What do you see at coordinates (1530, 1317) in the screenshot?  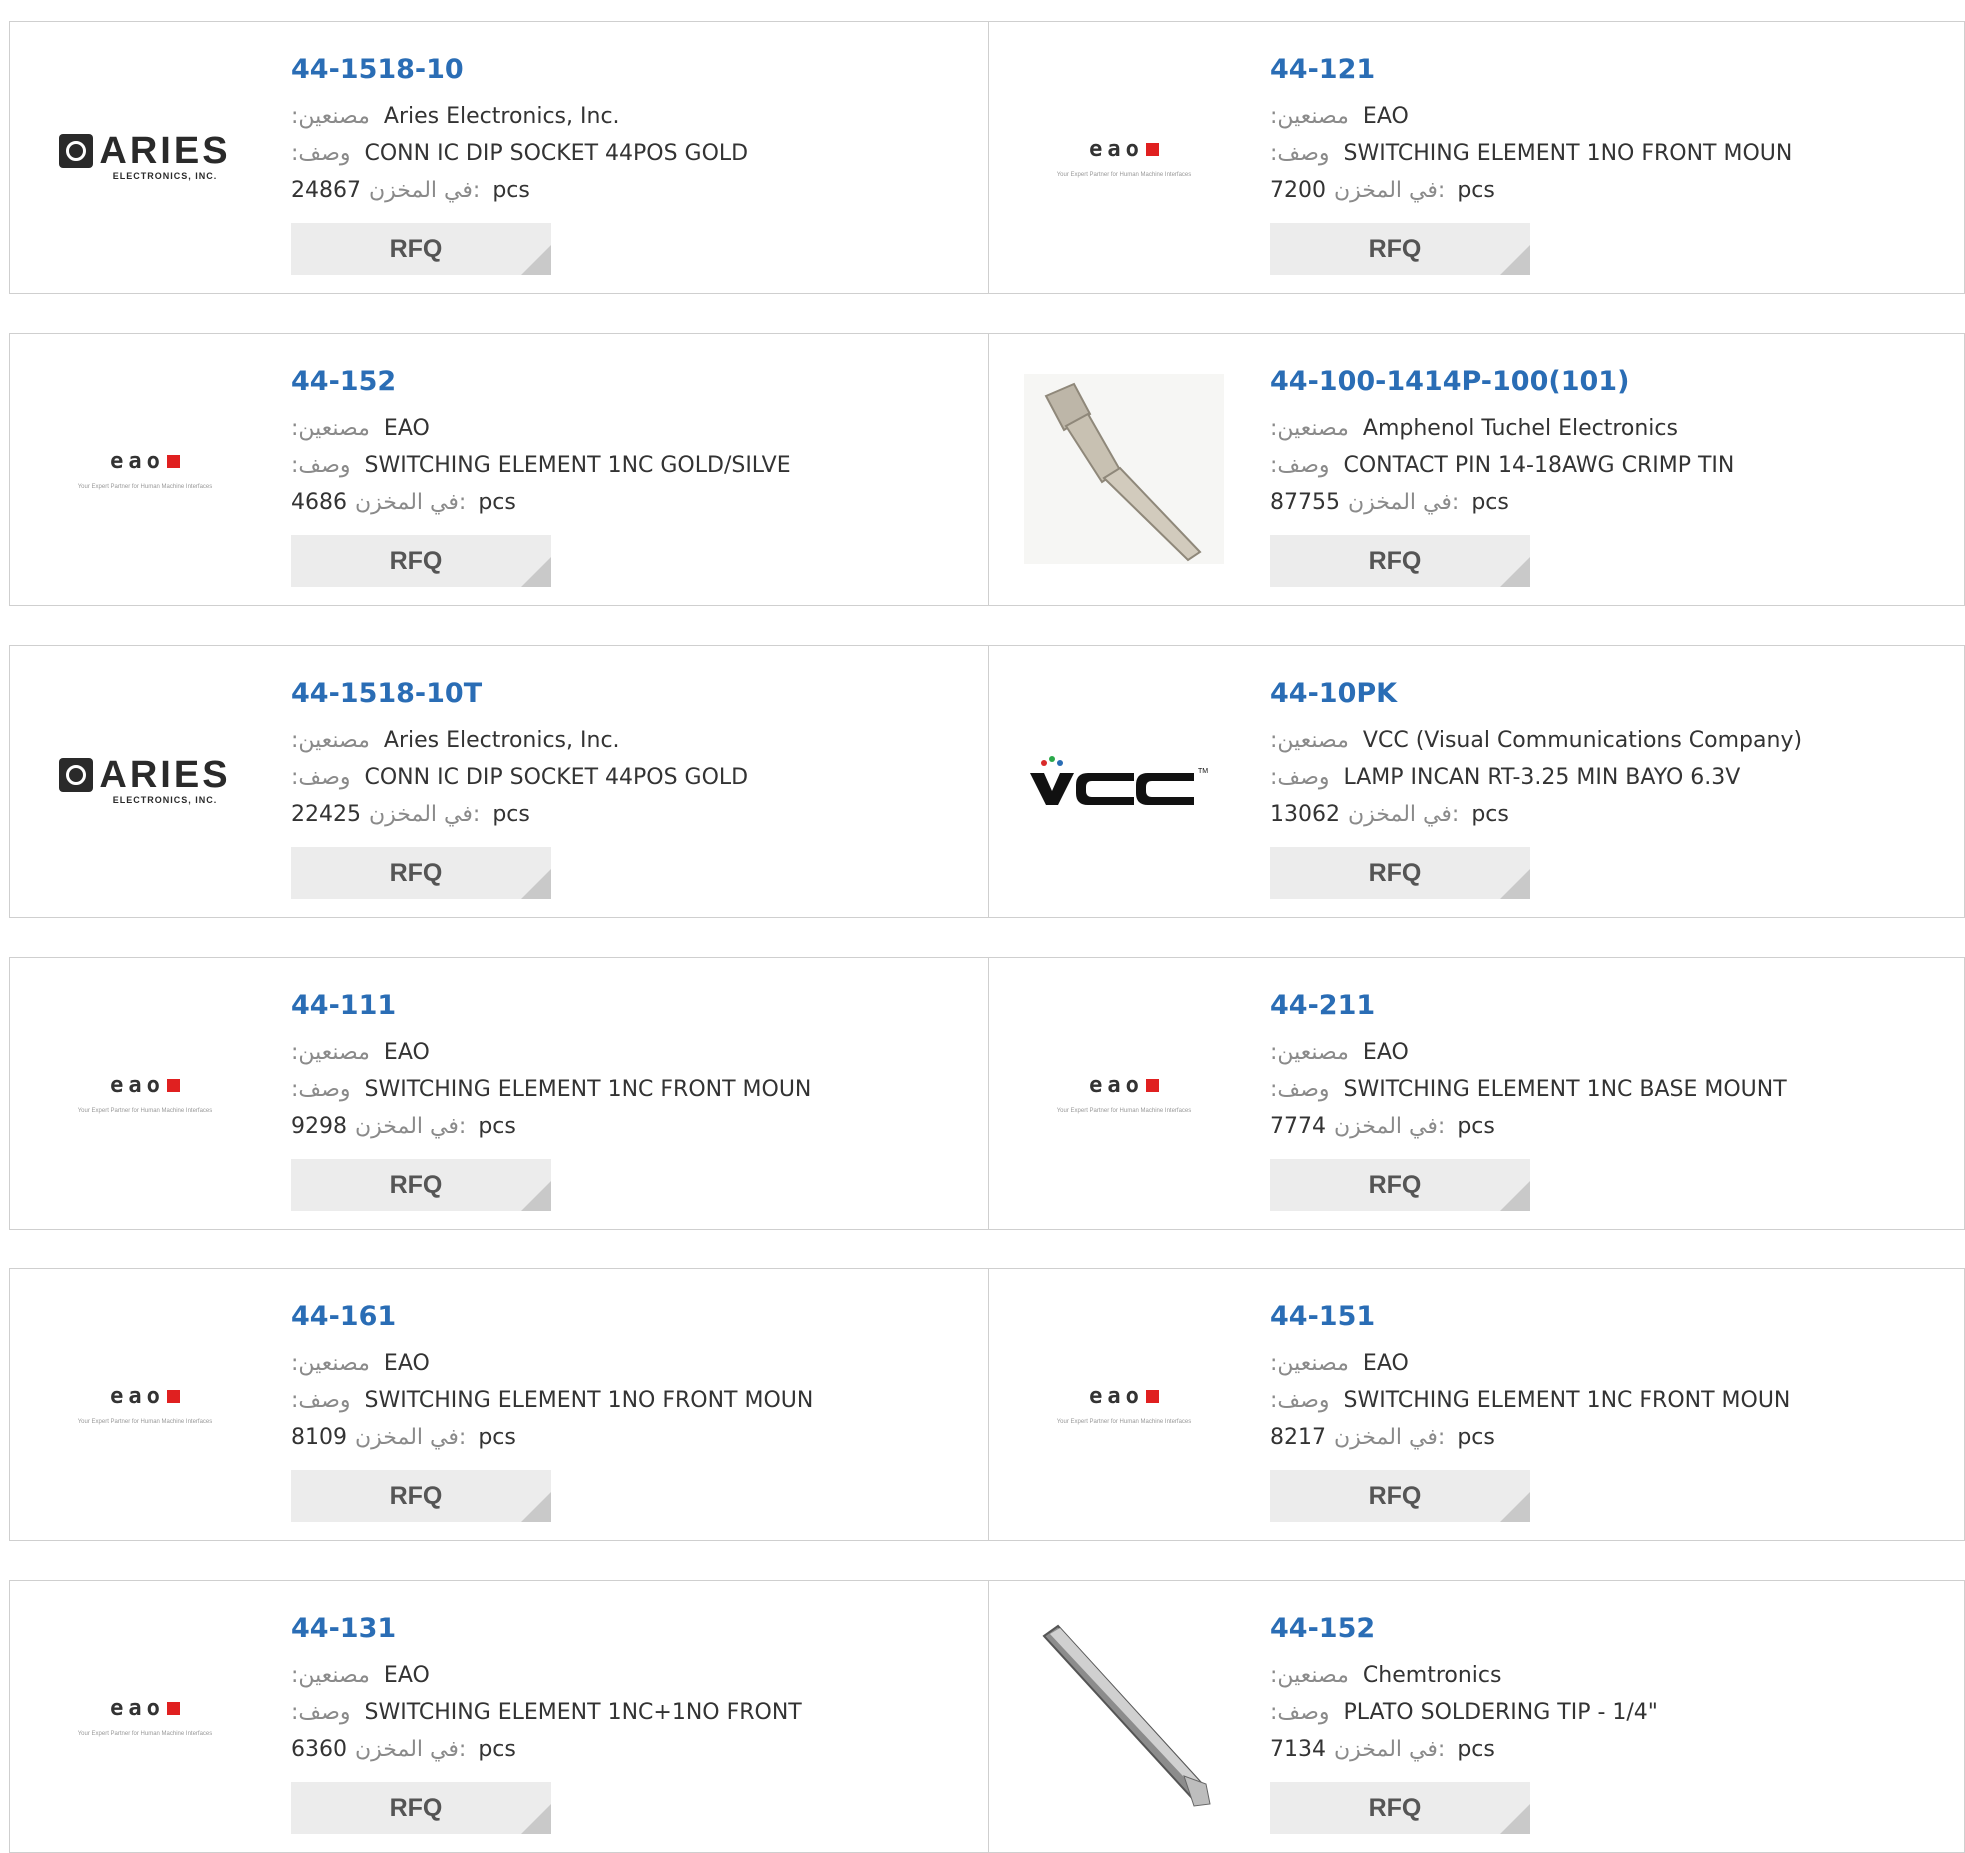 I see `part-number-link: 44-151` at bounding box center [1530, 1317].